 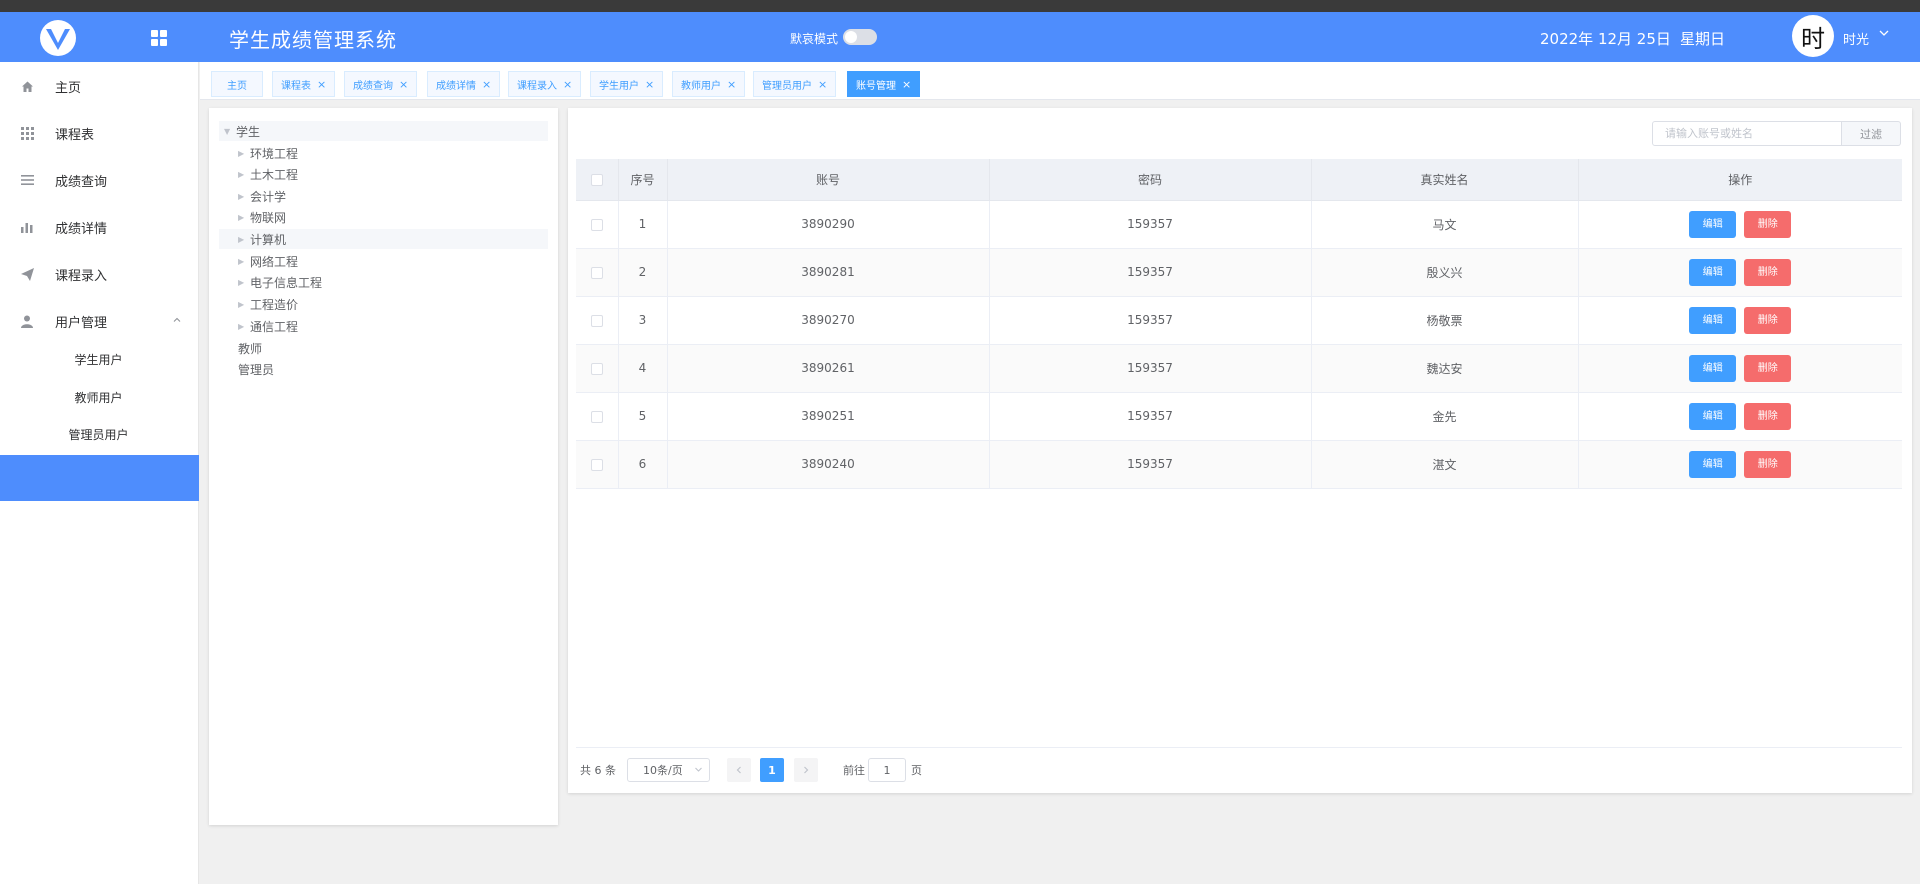 What do you see at coordinates (230, 131) in the screenshot?
I see `caret-down-icon: ▼` at bounding box center [230, 131].